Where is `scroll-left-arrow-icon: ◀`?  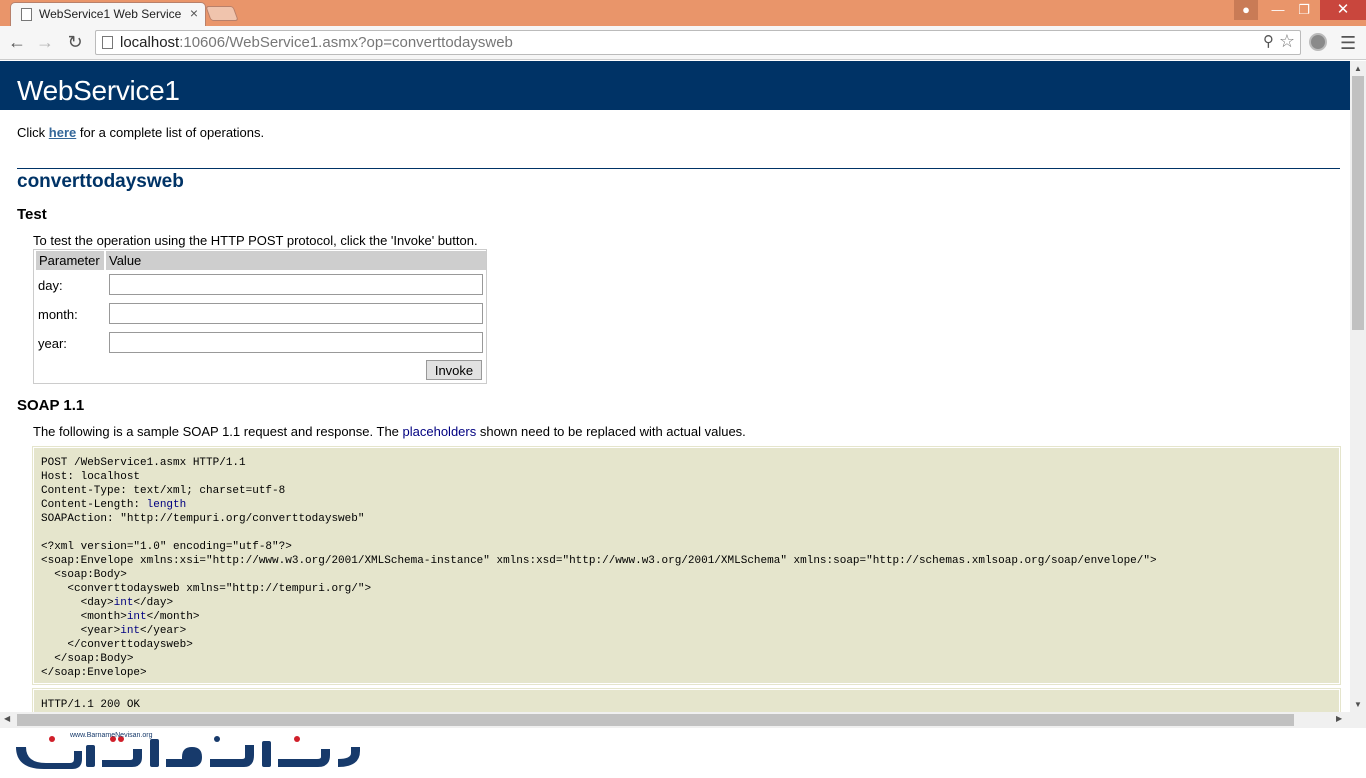 scroll-left-arrow-icon: ◀ is located at coordinates (7, 718).